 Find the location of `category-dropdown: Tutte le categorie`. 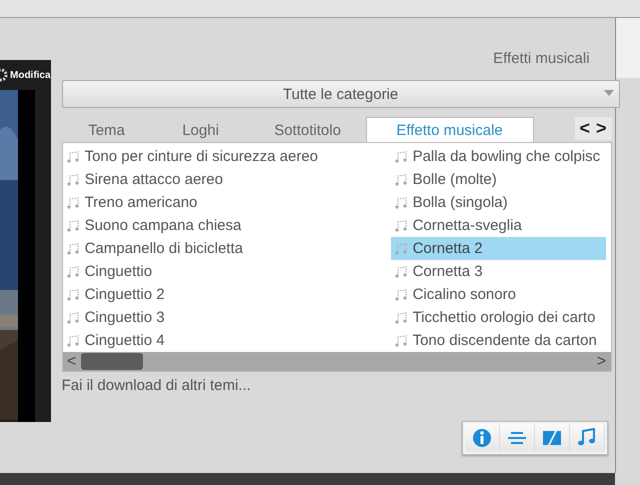

category-dropdown: Tutte le categorie is located at coordinates (341, 94).